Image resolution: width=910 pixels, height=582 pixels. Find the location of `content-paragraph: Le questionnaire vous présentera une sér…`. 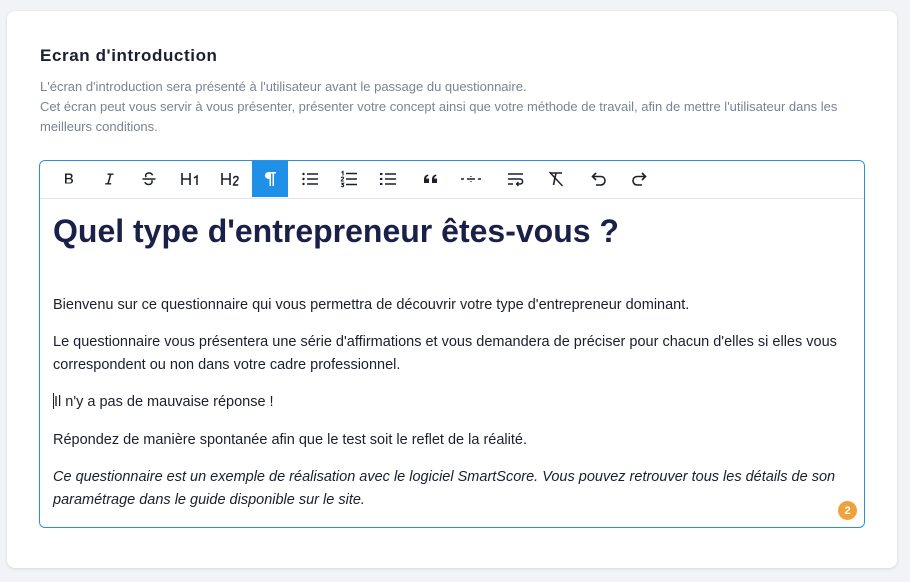

content-paragraph: Le questionnaire vous présentera une sér… is located at coordinates (445, 353).